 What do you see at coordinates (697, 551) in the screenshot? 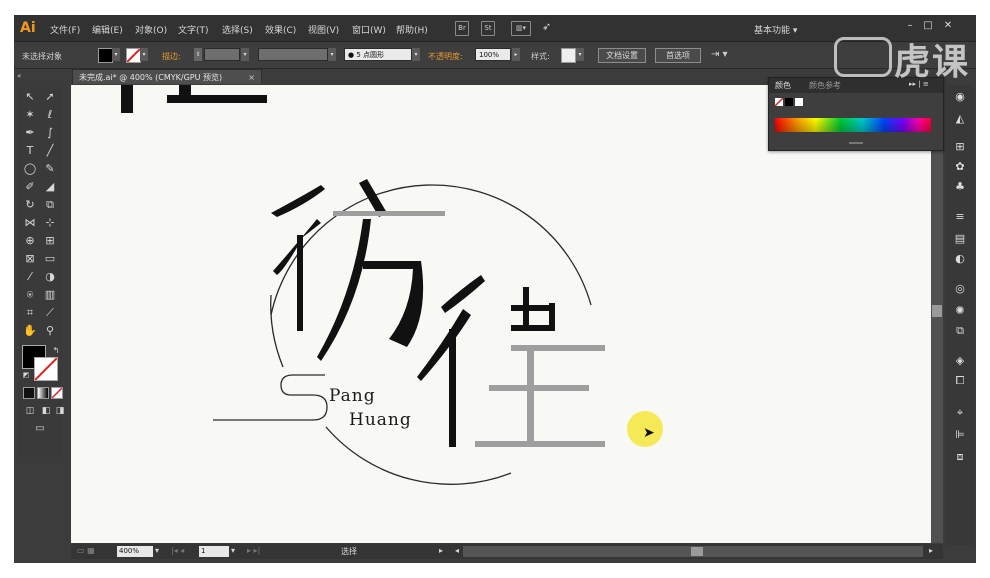
I see `horizontal-scroll-thumb` at bounding box center [697, 551].